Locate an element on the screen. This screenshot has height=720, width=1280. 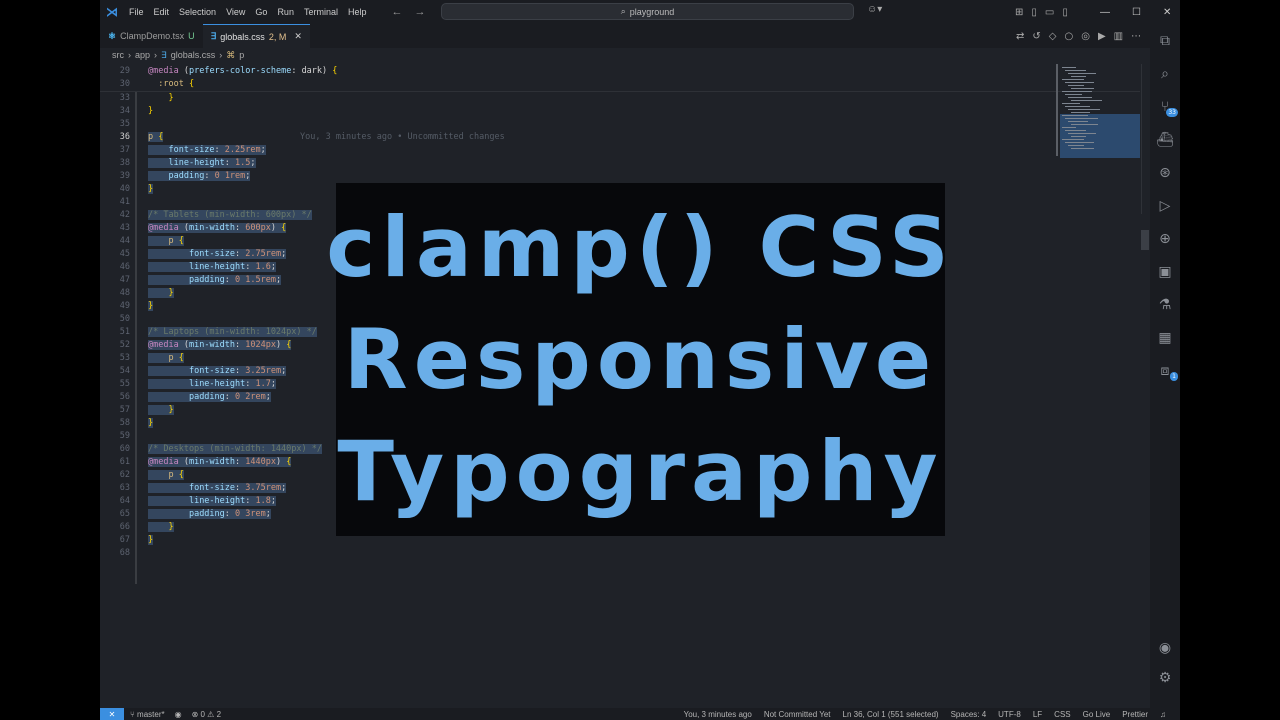
go-live-button: Go Live is located at coordinates (1097, 714).